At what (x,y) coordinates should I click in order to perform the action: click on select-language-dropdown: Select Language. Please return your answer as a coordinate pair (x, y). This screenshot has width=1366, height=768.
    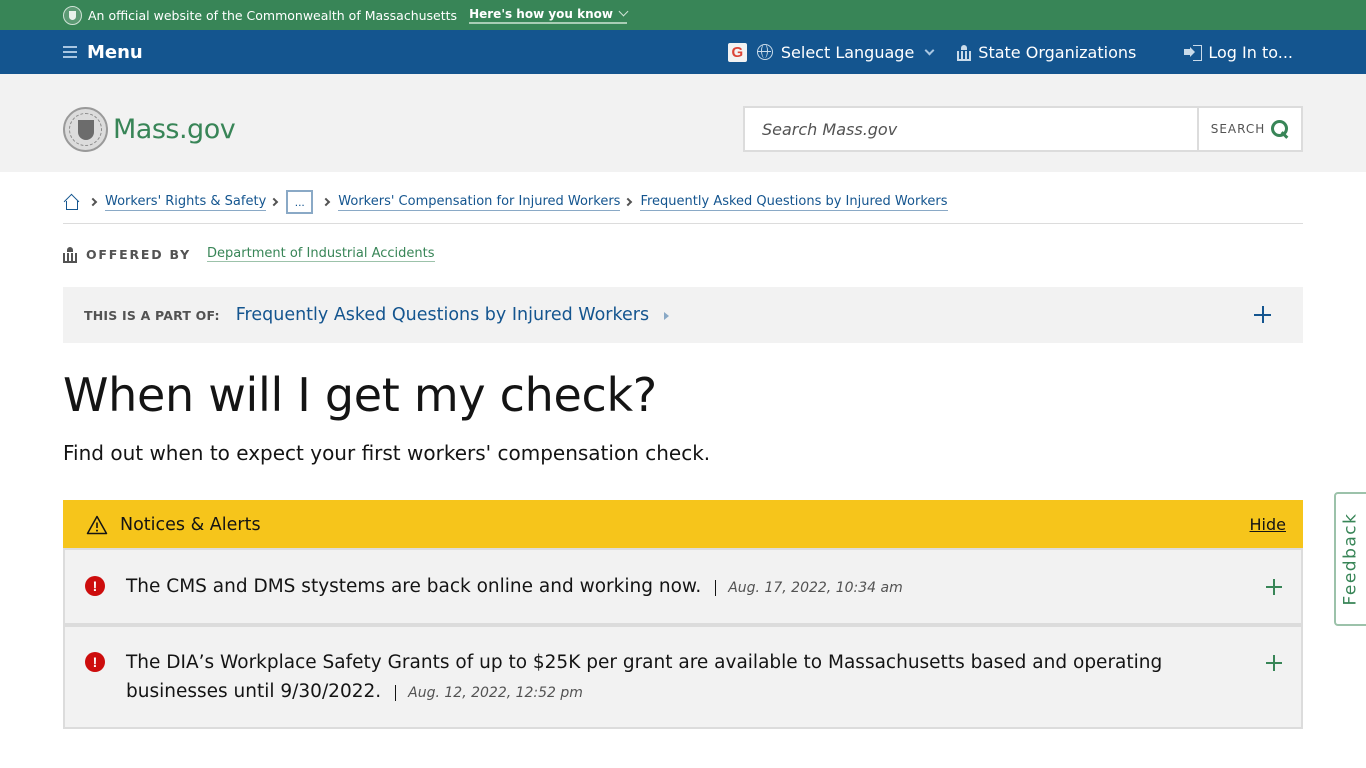
    Looking at the image, I should click on (847, 52).